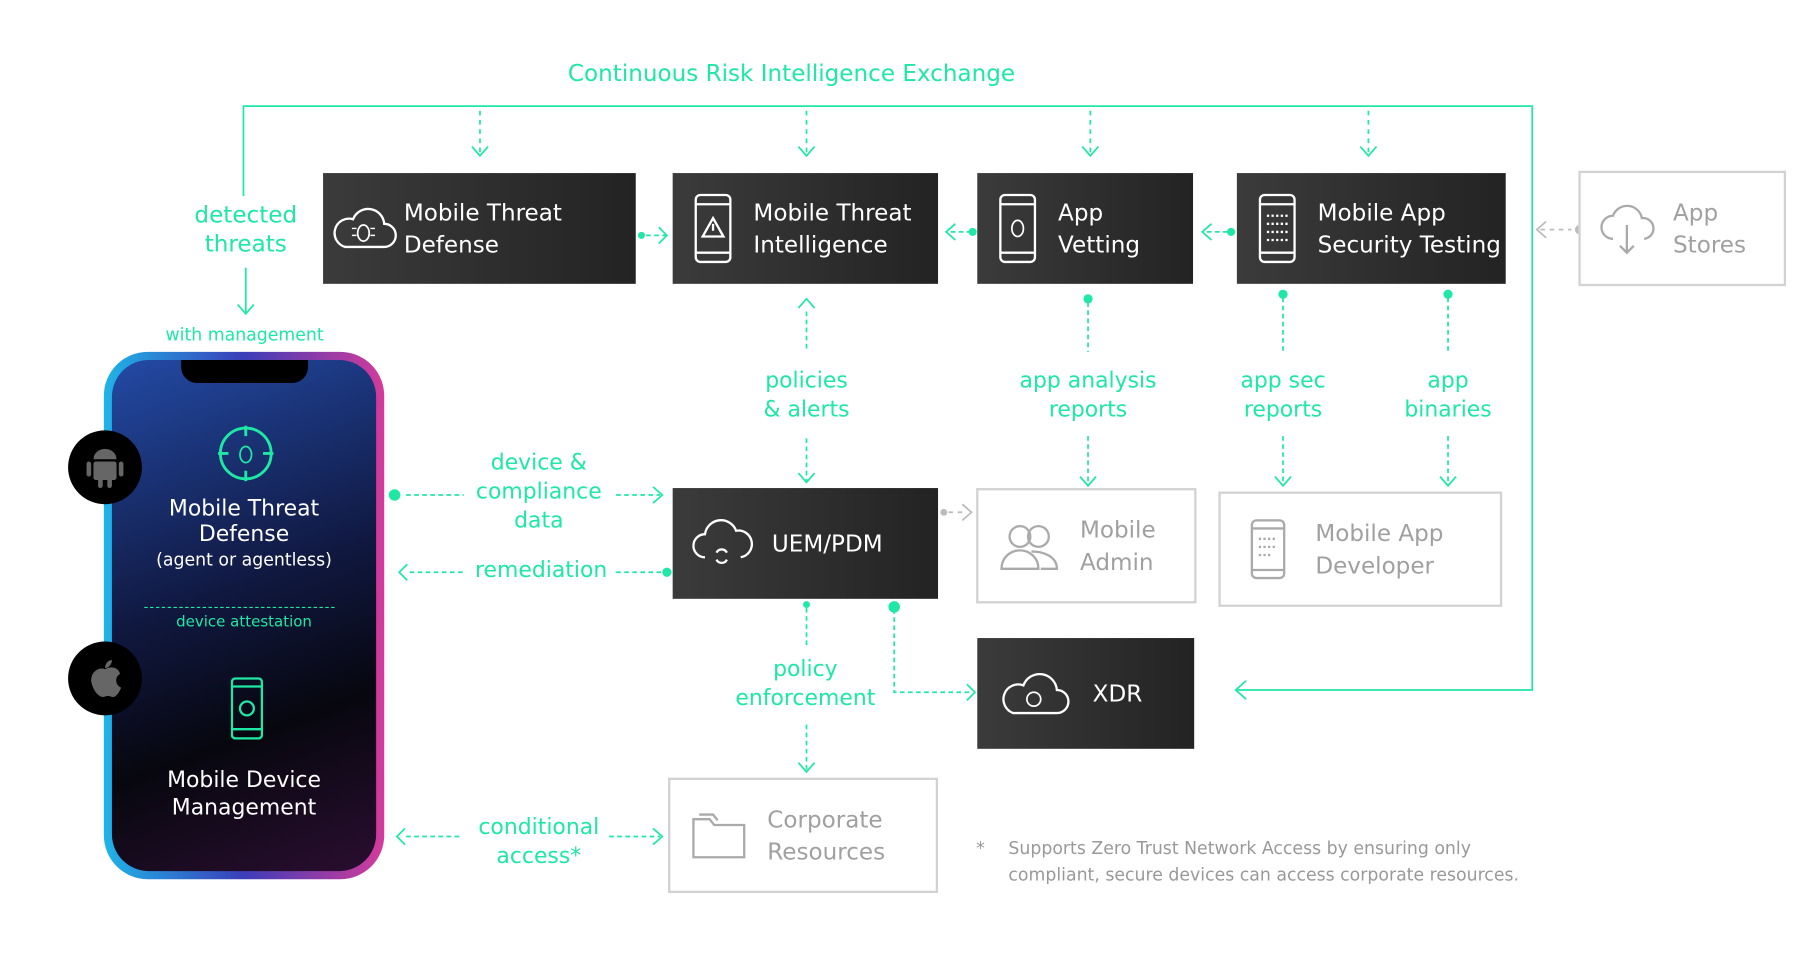 This screenshot has height=980, width=1800. Describe the element at coordinates (244, 780) in the screenshot. I see `phone-mdm-title: Mobile Device` at that location.